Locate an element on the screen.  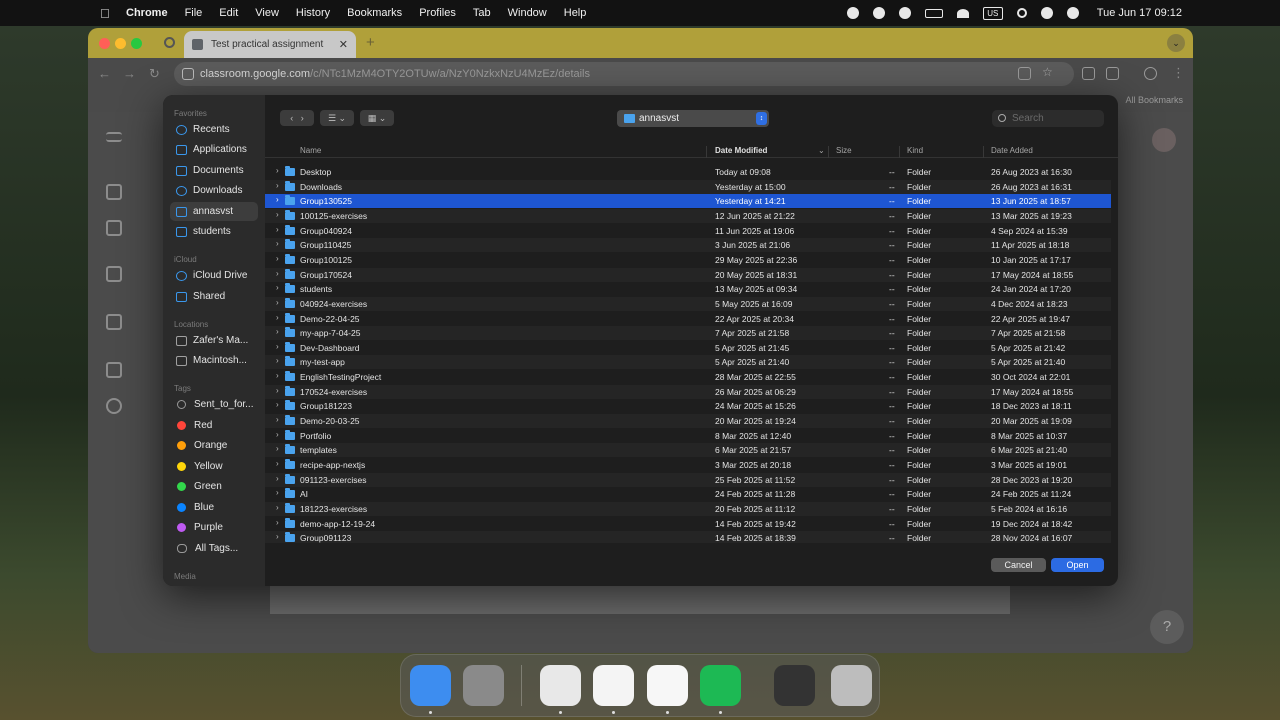
spotify-dock-icon is located at coordinates (720, 685).